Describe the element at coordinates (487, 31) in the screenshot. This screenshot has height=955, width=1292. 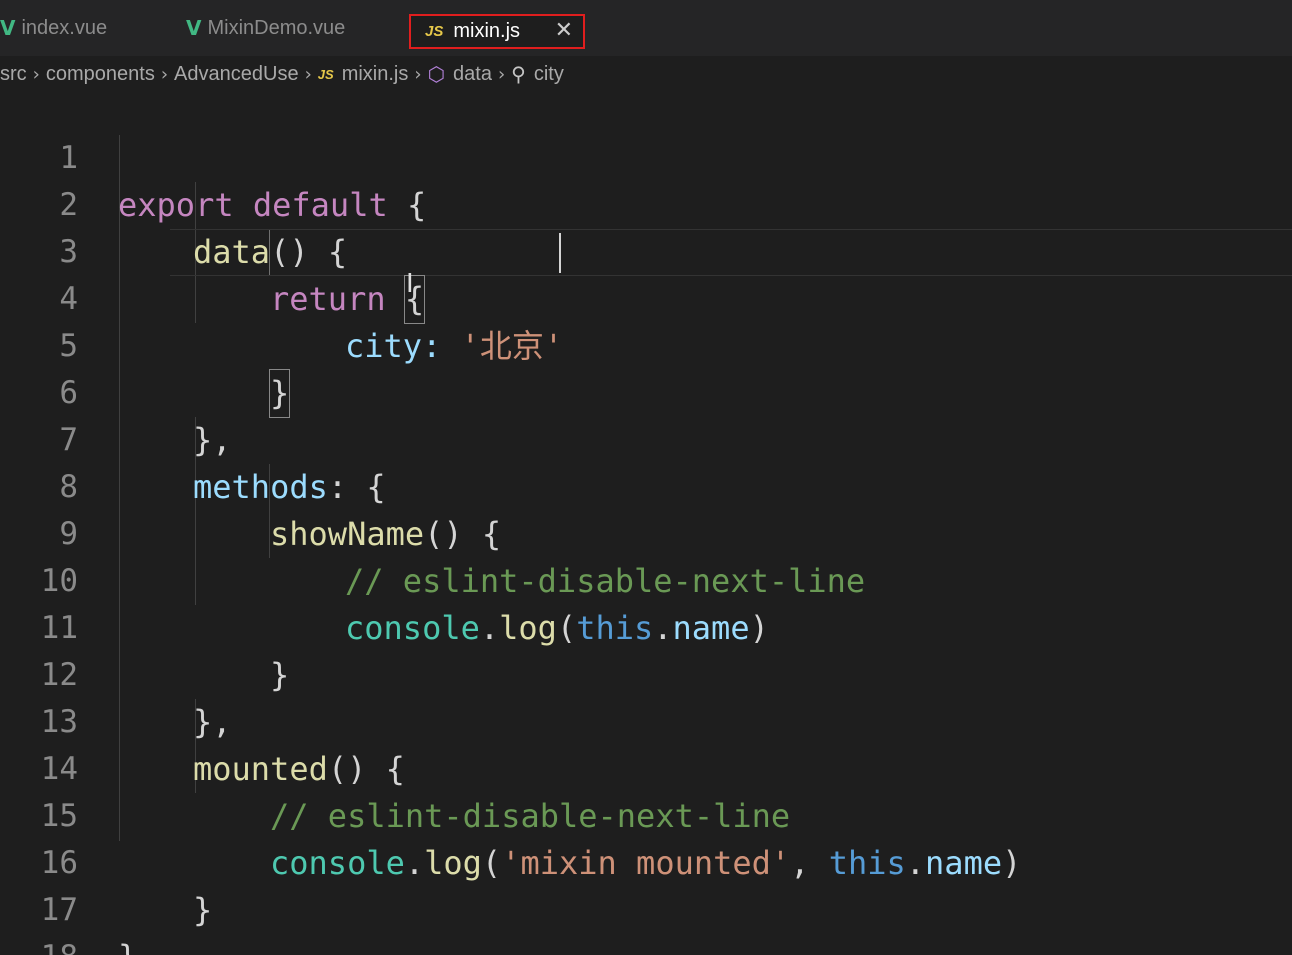
I see `tab-label: mixin.js` at that location.